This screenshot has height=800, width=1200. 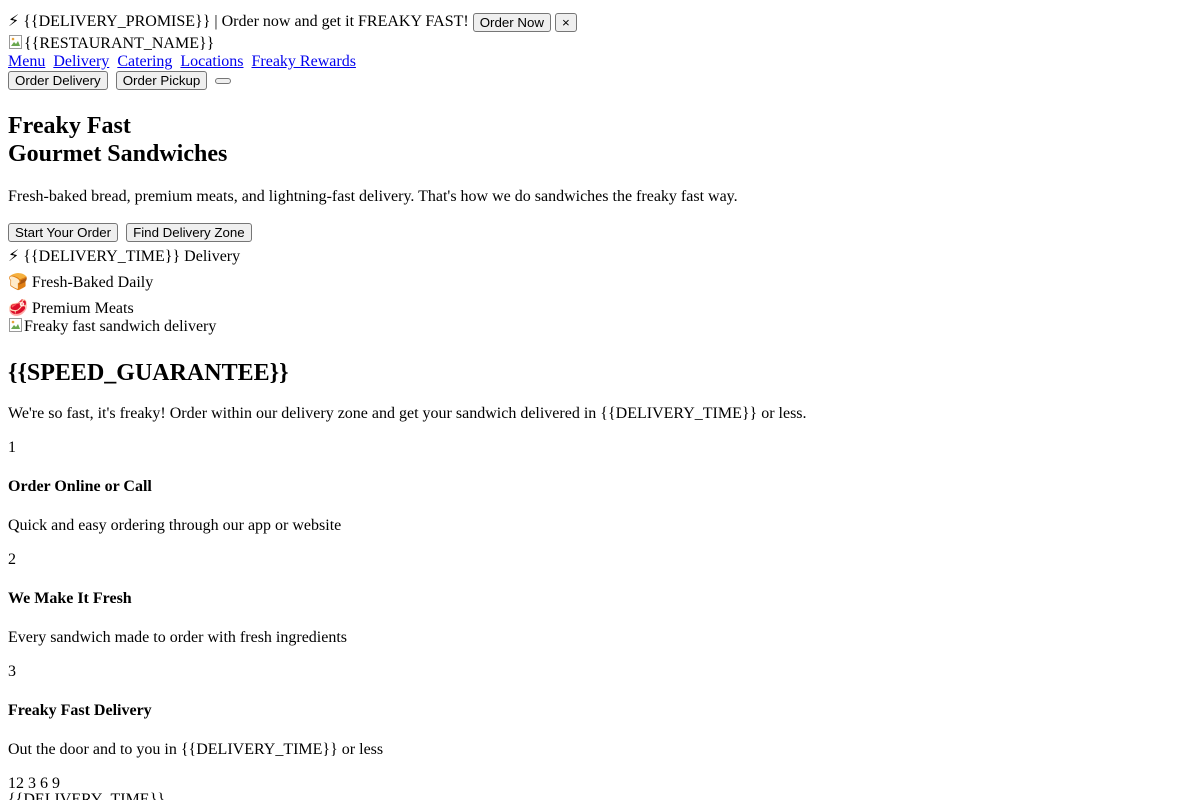 What do you see at coordinates (18, 307) in the screenshot?
I see `meat-icon: 🥩` at bounding box center [18, 307].